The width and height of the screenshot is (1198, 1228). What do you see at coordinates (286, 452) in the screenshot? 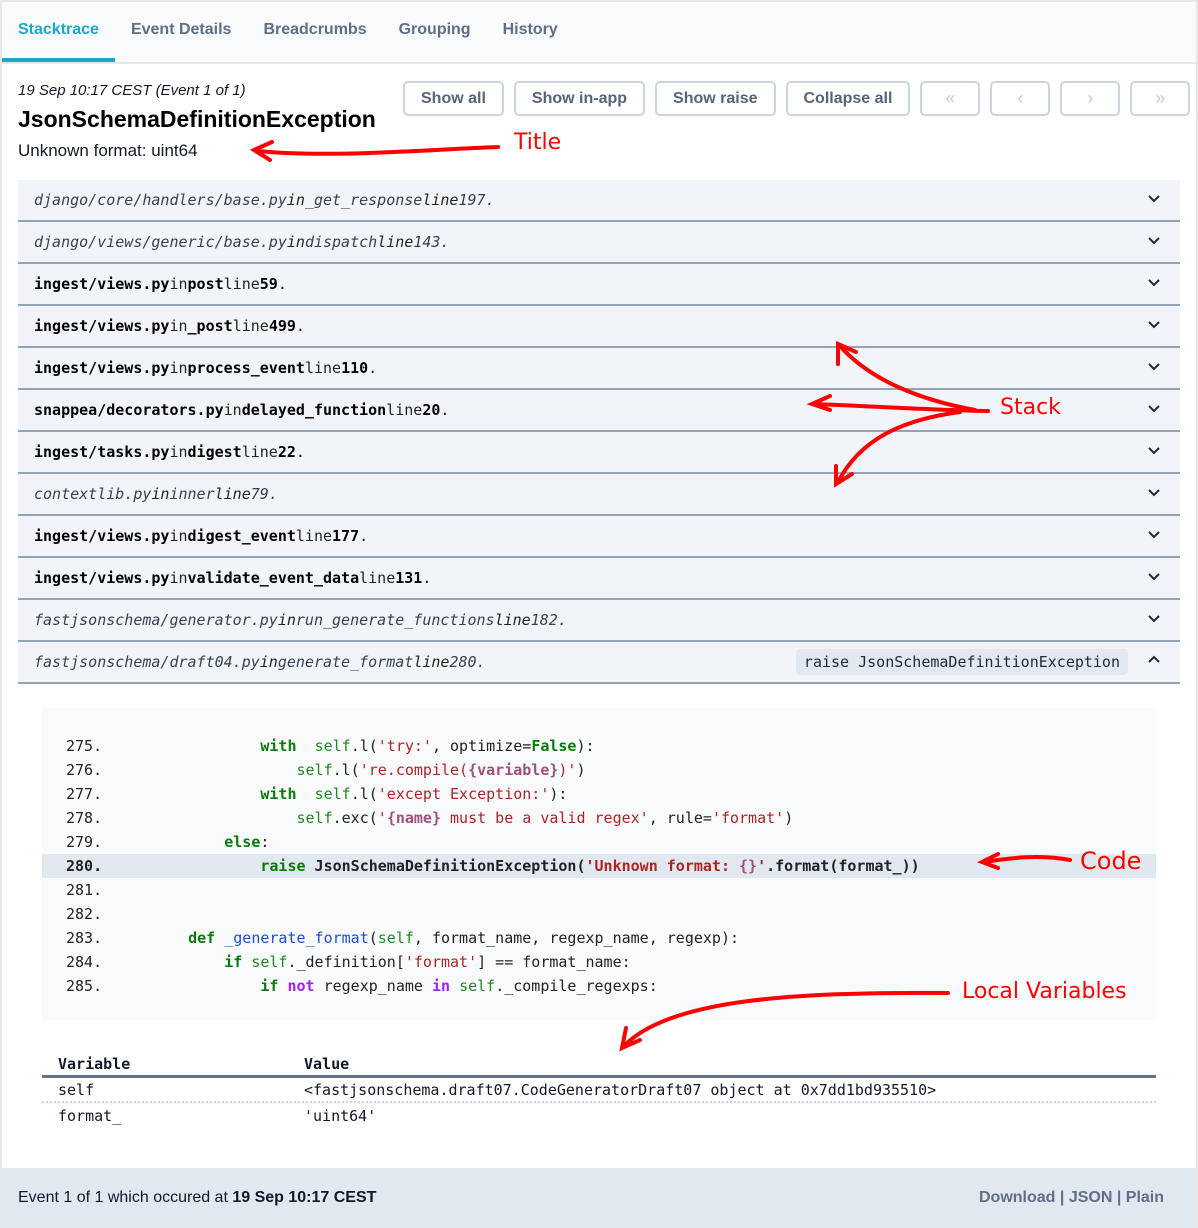
I see `frame-line-number: 22` at bounding box center [286, 452].